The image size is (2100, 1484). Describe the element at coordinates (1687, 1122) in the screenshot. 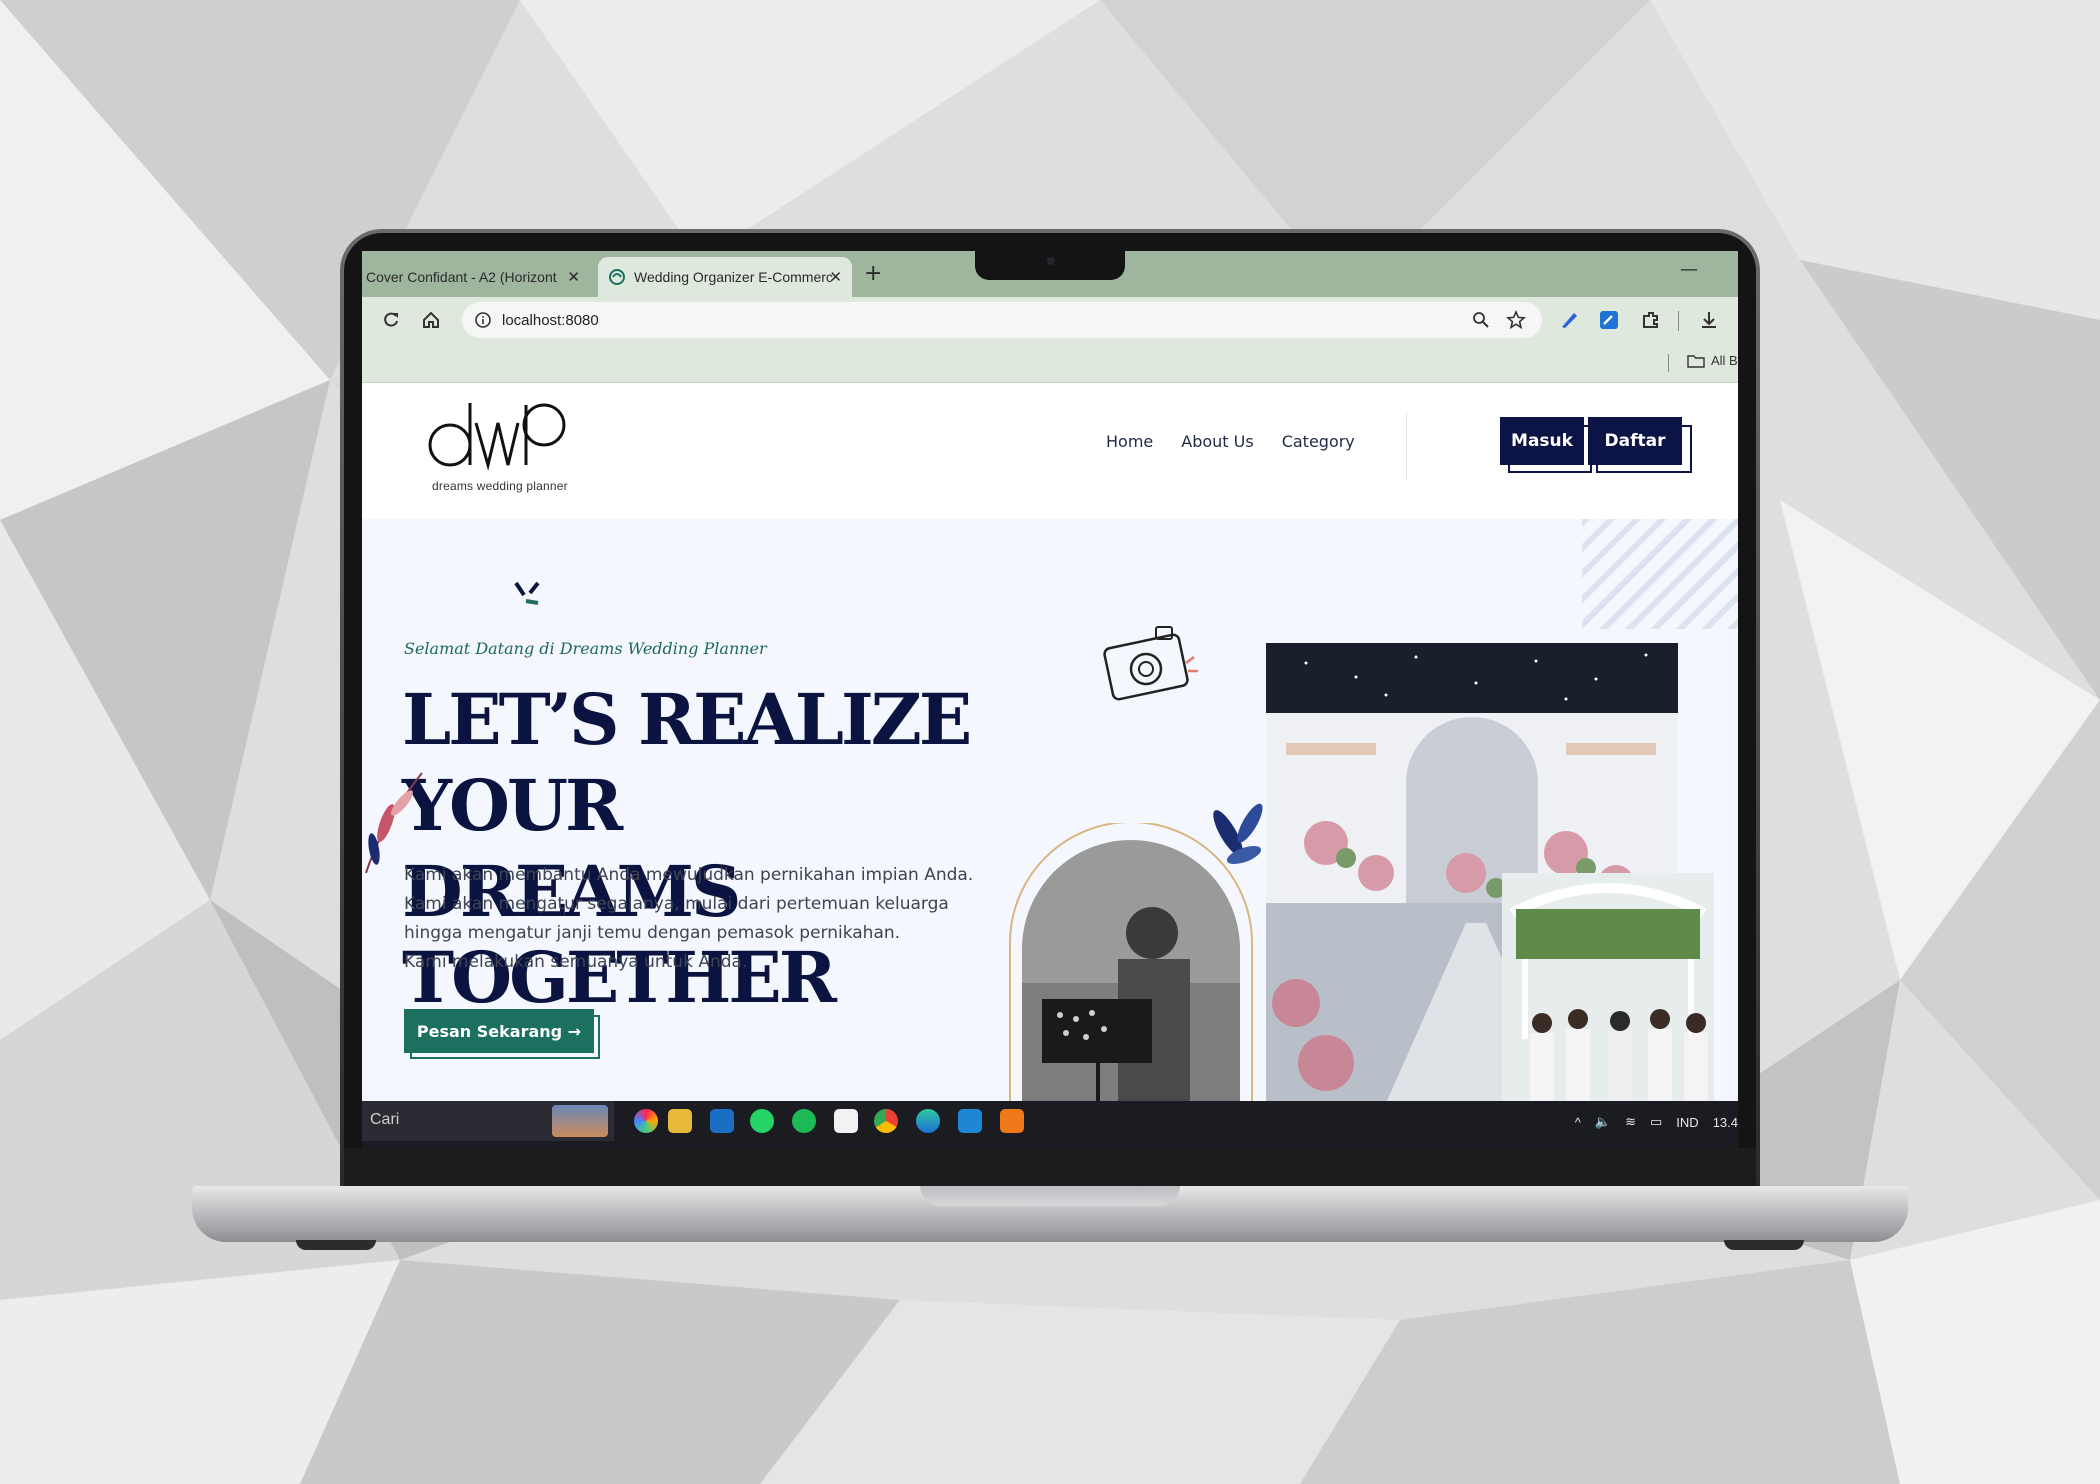

I see `language-indicator: IND` at that location.